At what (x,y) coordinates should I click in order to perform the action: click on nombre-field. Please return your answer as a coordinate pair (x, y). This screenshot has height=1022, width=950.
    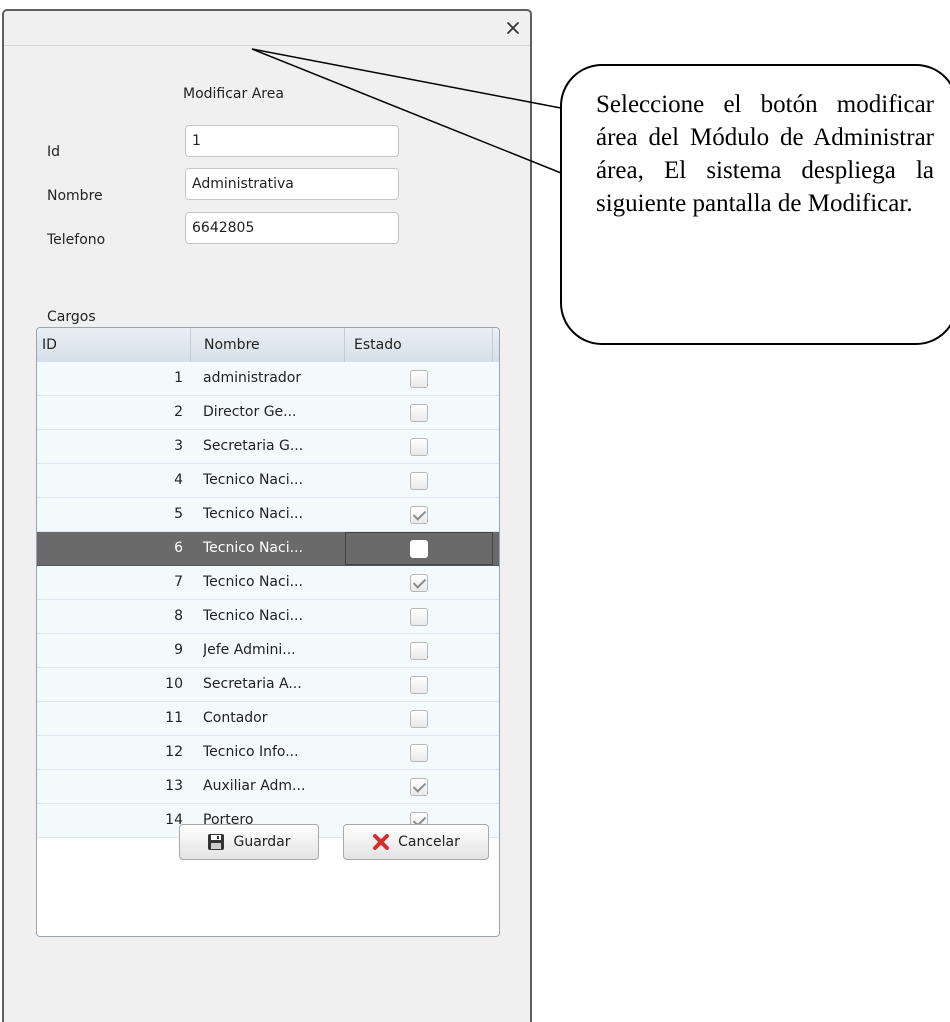
    Looking at the image, I should click on (292, 184).